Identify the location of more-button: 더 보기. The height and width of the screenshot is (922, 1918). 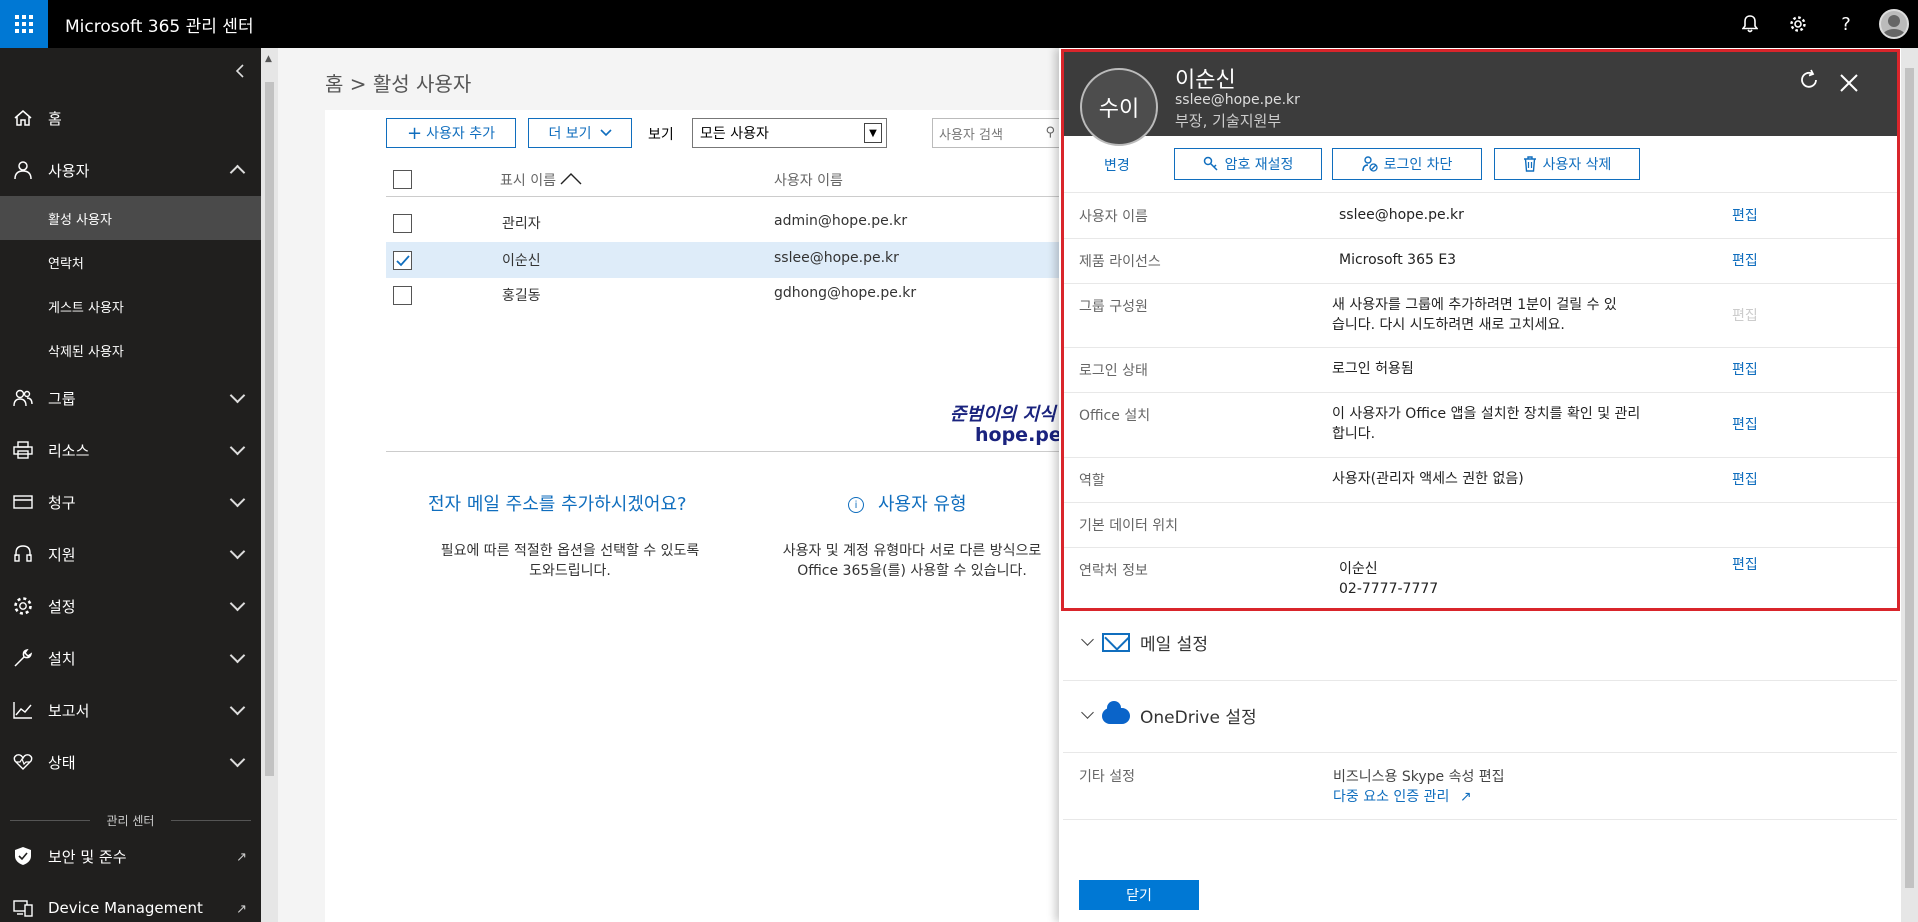
(580, 133).